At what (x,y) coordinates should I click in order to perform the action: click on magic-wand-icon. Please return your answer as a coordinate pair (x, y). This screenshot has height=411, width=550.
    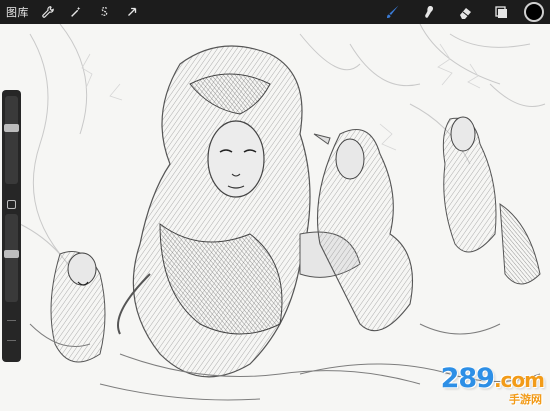
    Looking at the image, I should click on (76, 12).